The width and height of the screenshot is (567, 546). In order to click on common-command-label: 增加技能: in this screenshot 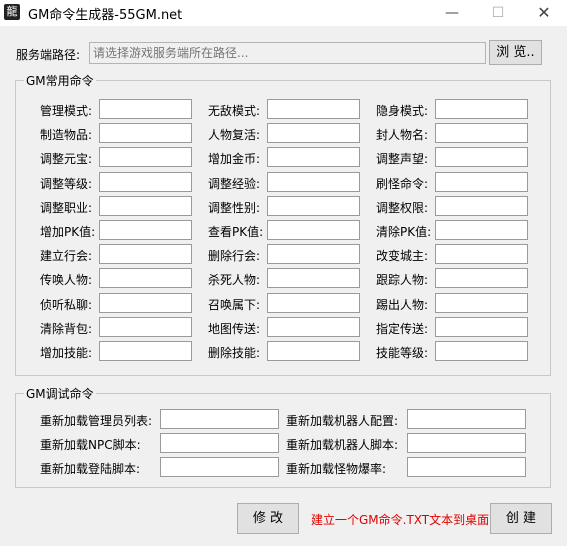, I will do `click(66, 353)`.